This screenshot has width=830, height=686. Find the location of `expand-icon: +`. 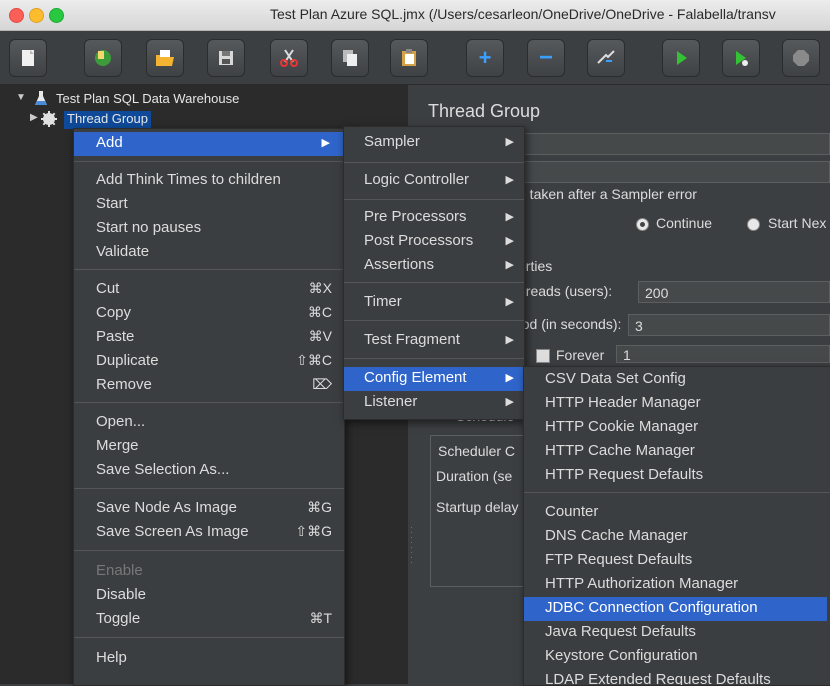

expand-icon: + is located at coordinates (485, 58).